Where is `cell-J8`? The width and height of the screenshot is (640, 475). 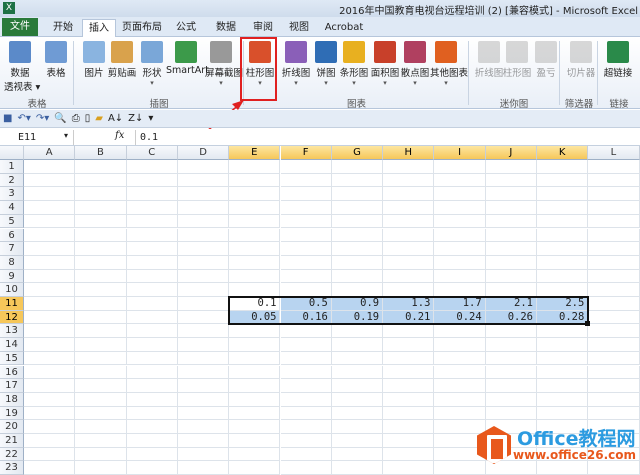
cell-J8 is located at coordinates (511, 262).